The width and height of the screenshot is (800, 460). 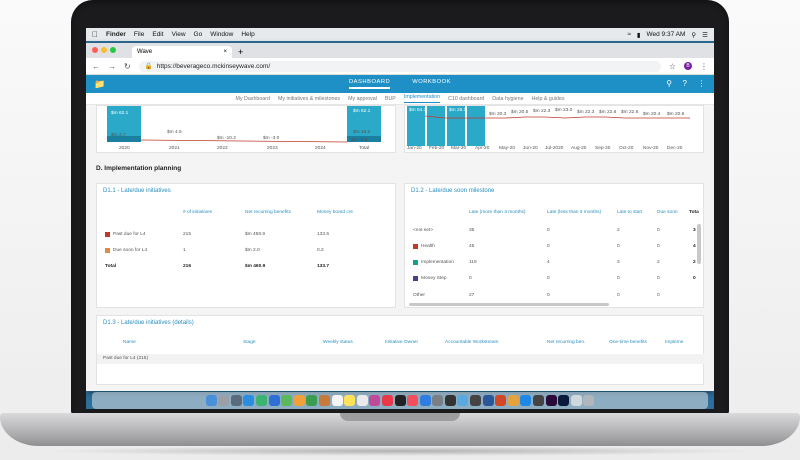 What do you see at coordinates (197, 212) in the screenshot?
I see `d1-header-count: # of initiatives` at bounding box center [197, 212].